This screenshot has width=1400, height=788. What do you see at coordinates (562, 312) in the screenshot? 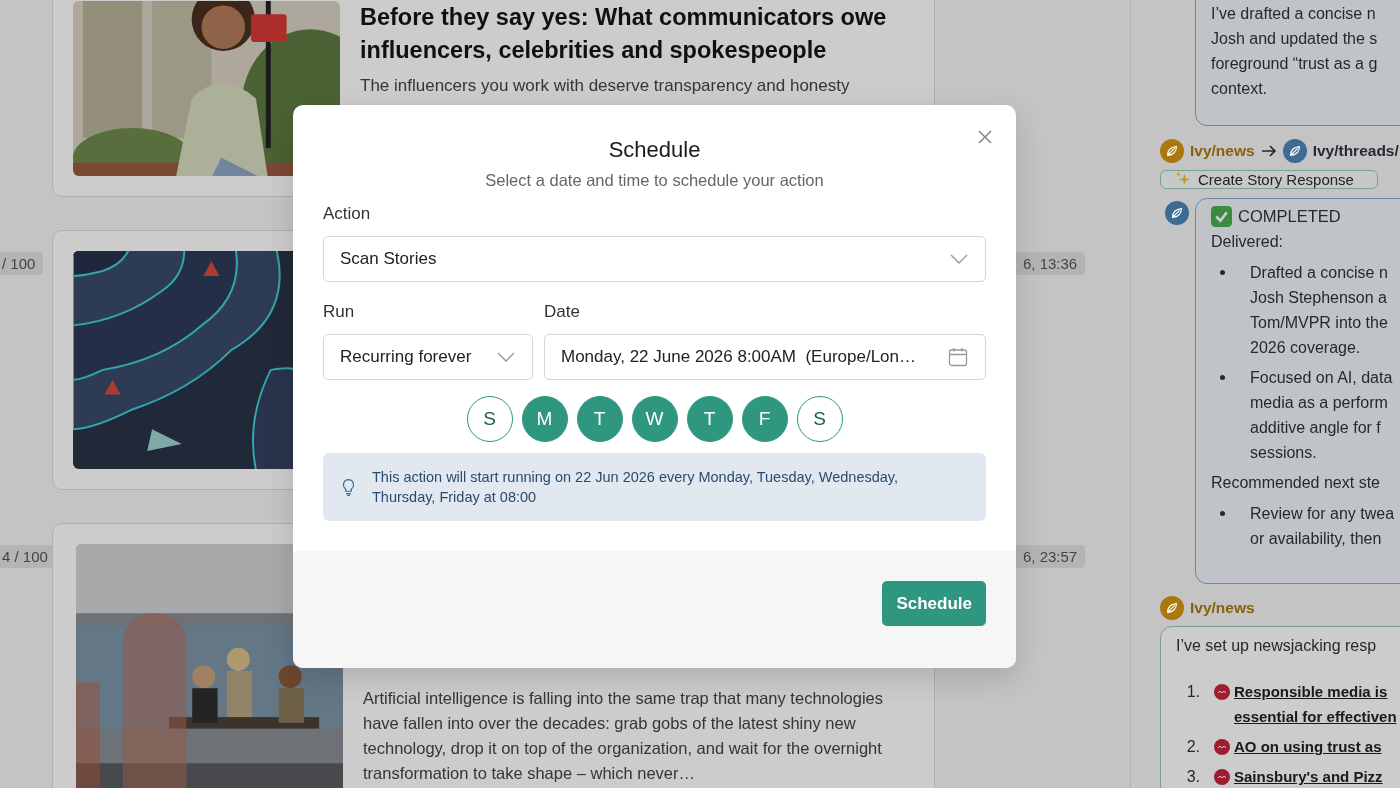
I see `field-label: Date` at bounding box center [562, 312].